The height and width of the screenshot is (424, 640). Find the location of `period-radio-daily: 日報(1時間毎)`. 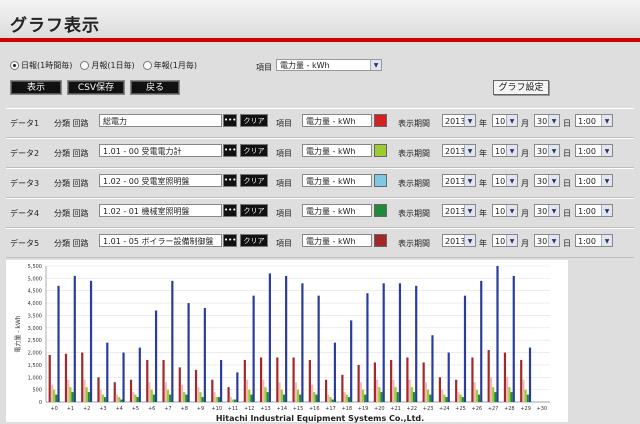

period-radio-daily: 日報(1時間毎) is located at coordinates (41, 65).